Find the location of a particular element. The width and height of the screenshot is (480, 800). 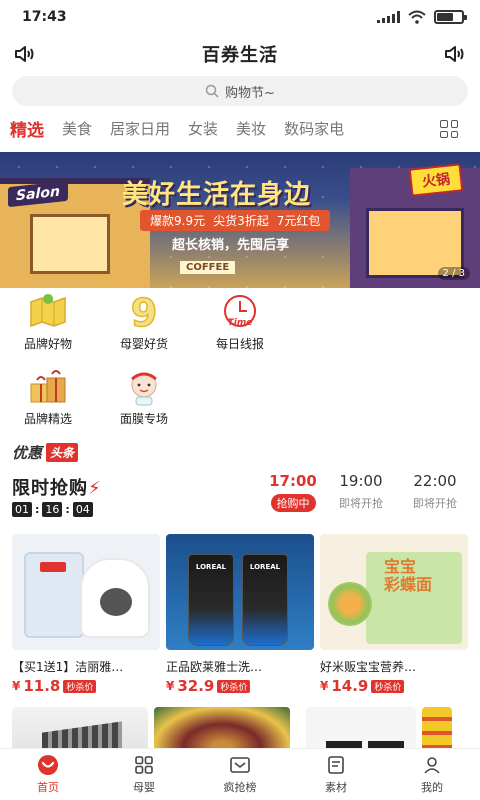

nav-material: 素材 is located at coordinates (336, 774).